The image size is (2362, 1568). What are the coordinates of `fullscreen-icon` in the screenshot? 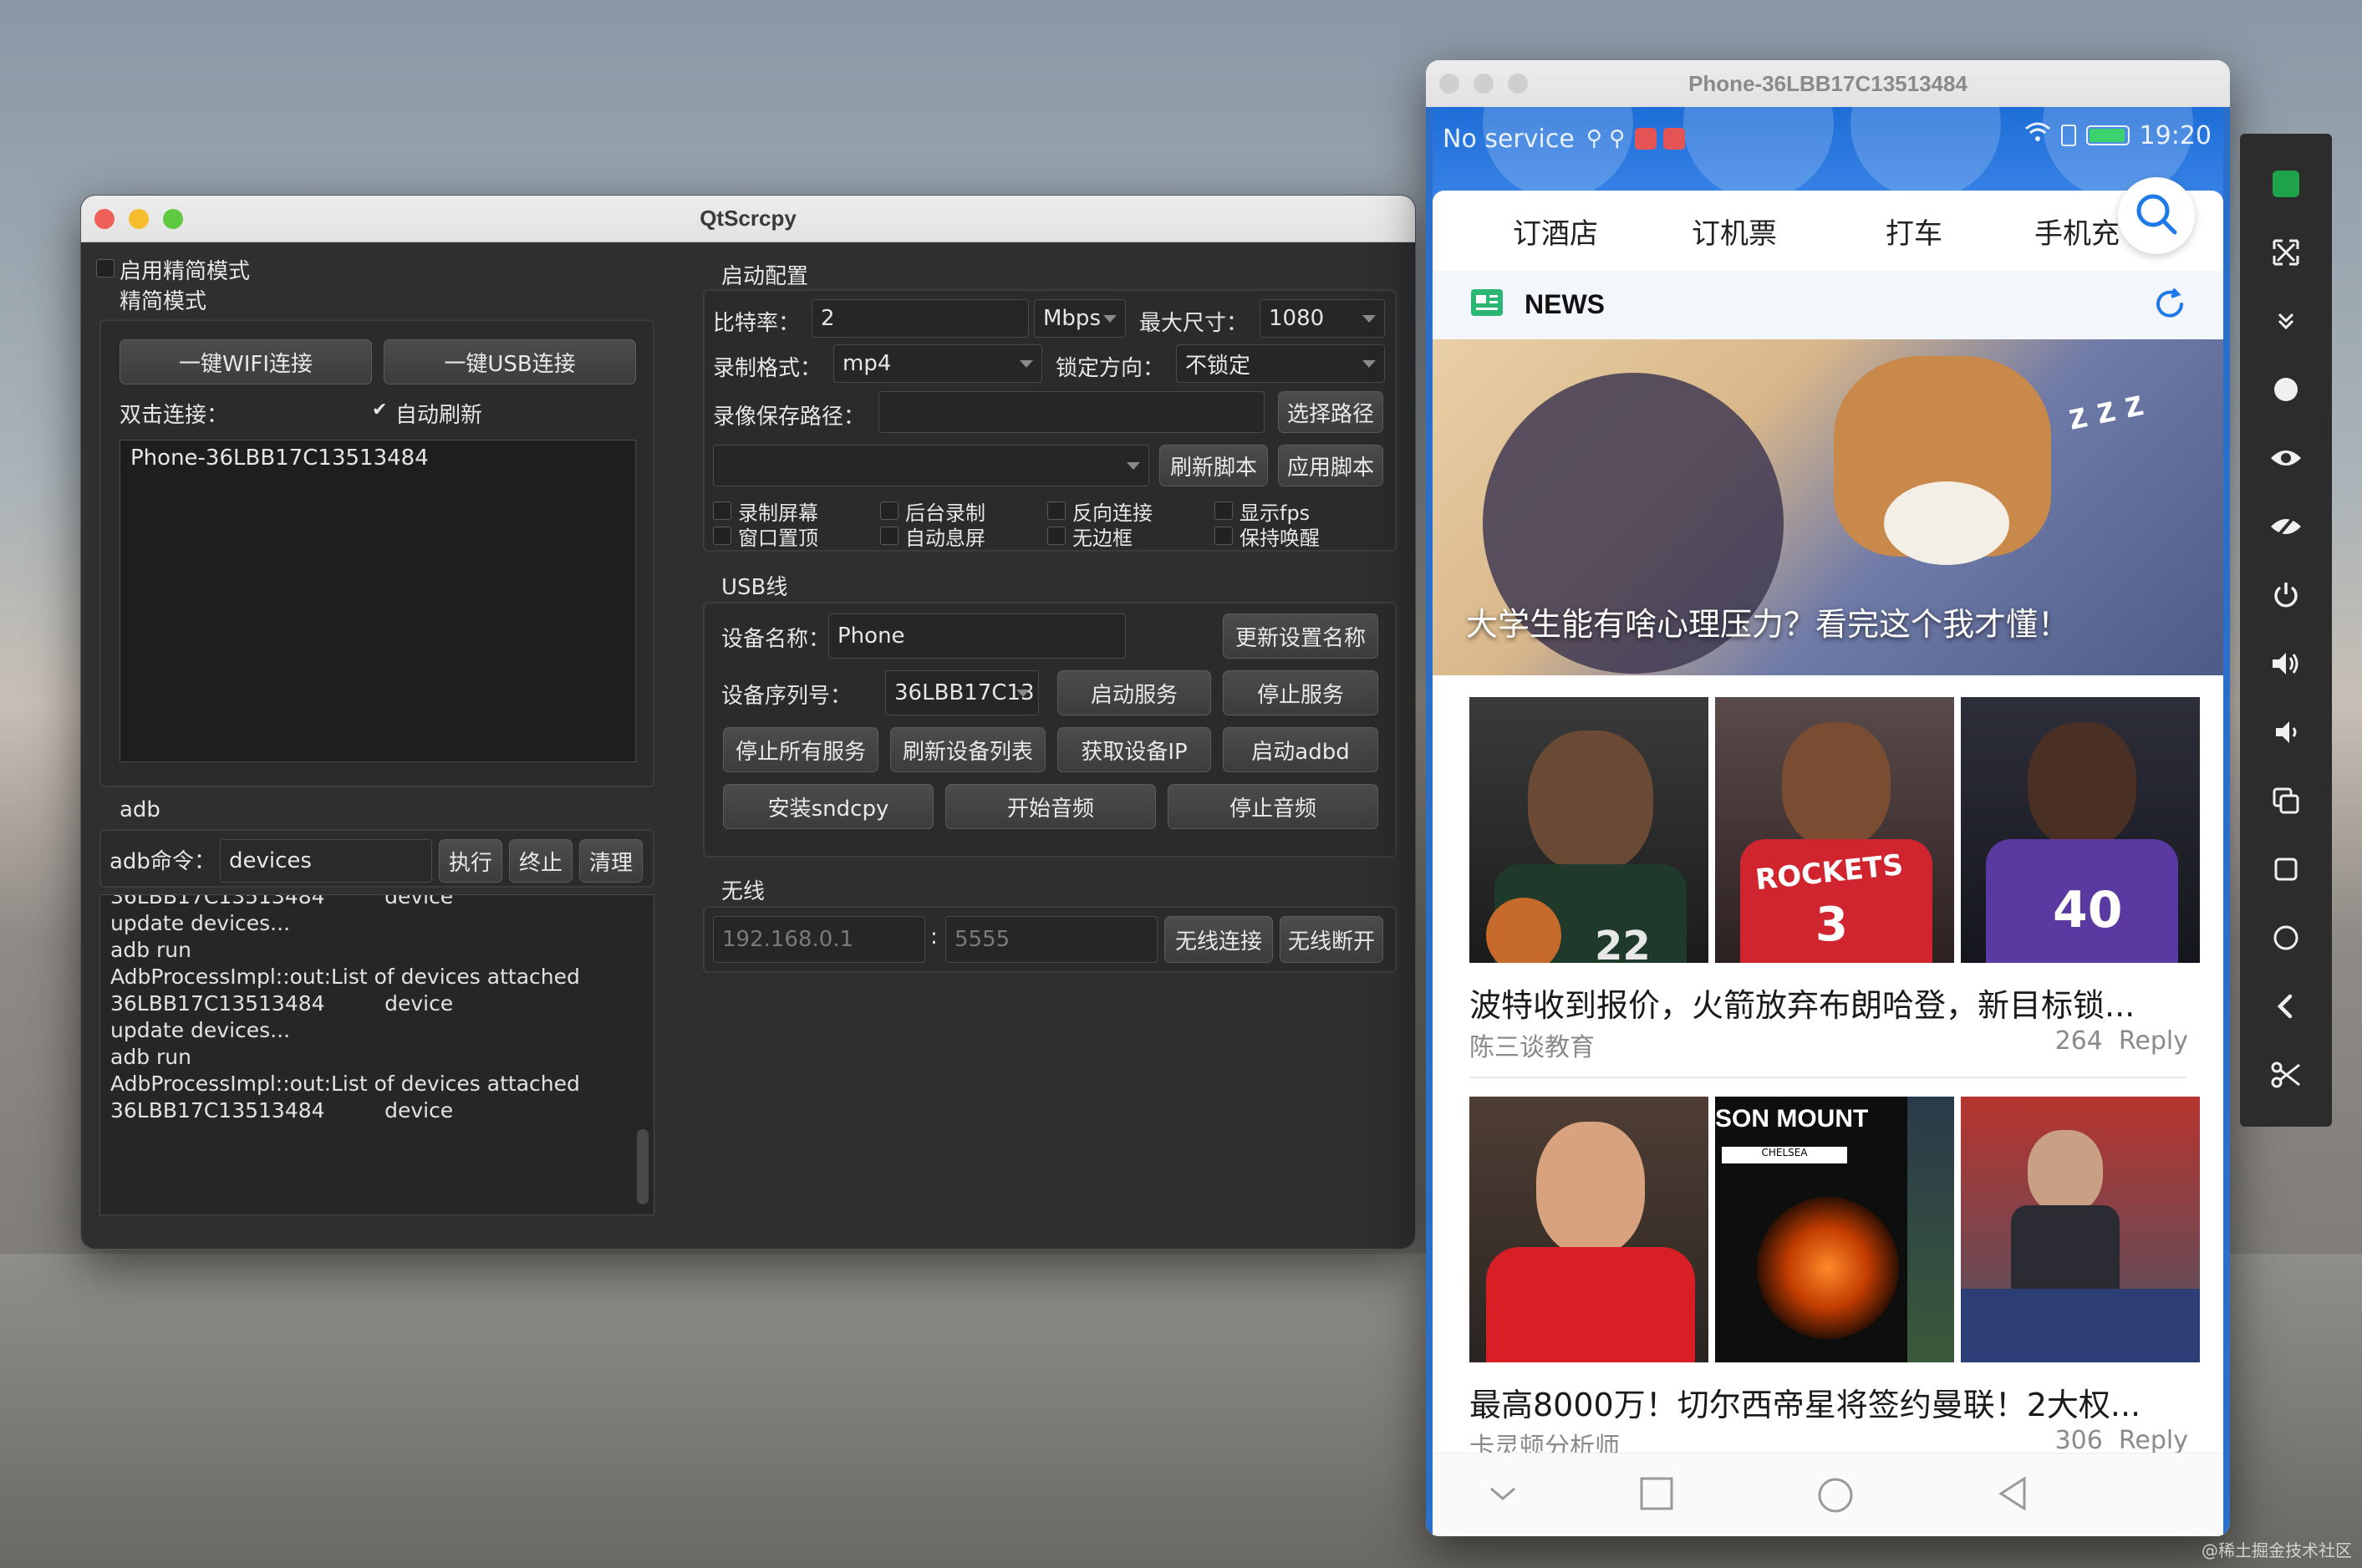 It's located at (2286, 252).